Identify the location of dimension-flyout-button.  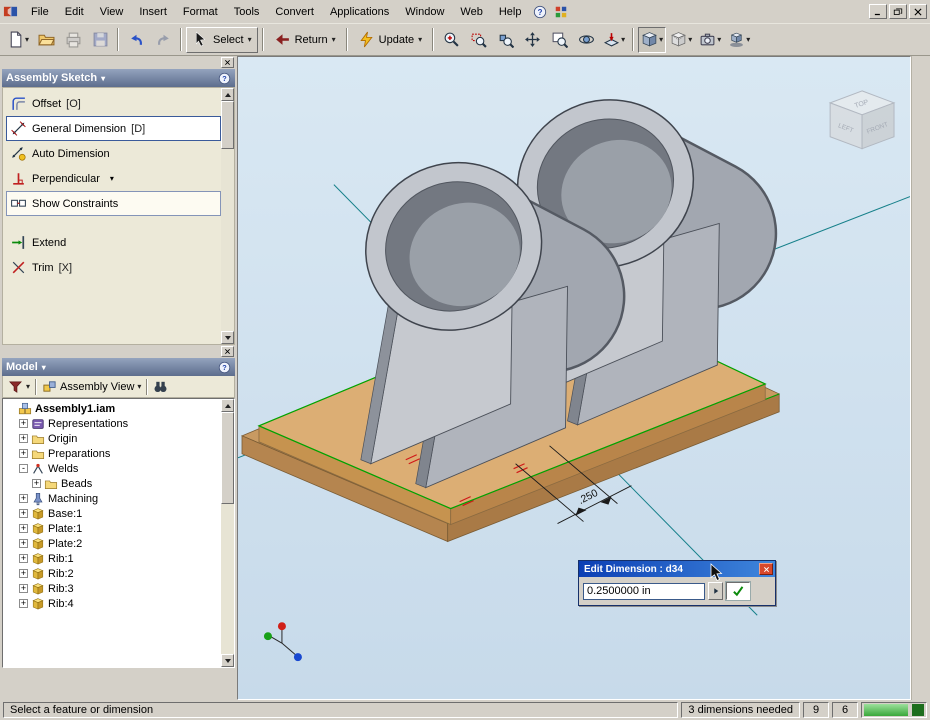
(715, 591).